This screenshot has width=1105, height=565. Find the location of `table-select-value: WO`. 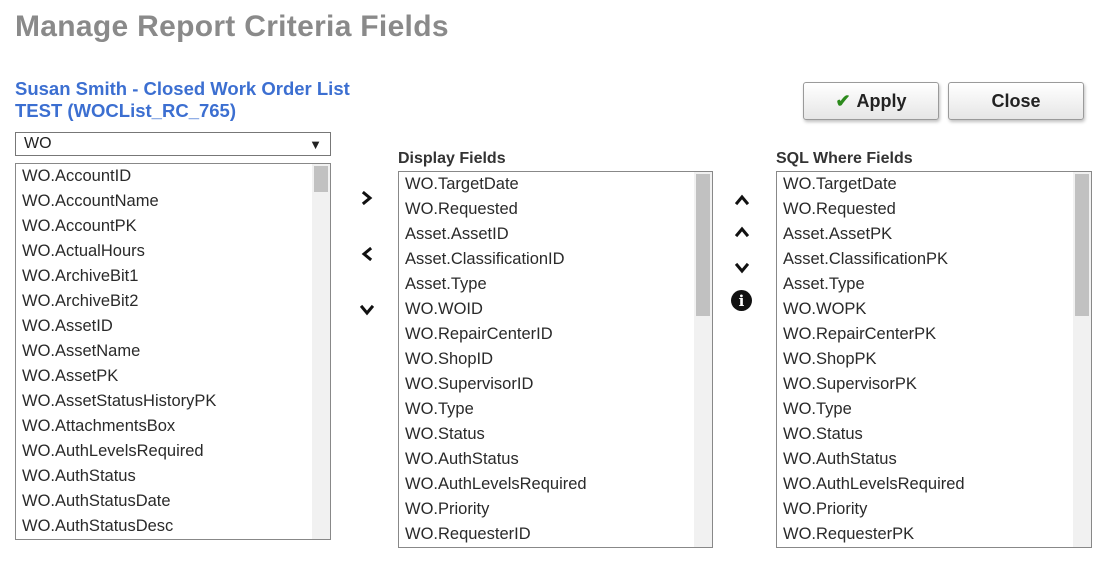

table-select-value: WO is located at coordinates (38, 143).